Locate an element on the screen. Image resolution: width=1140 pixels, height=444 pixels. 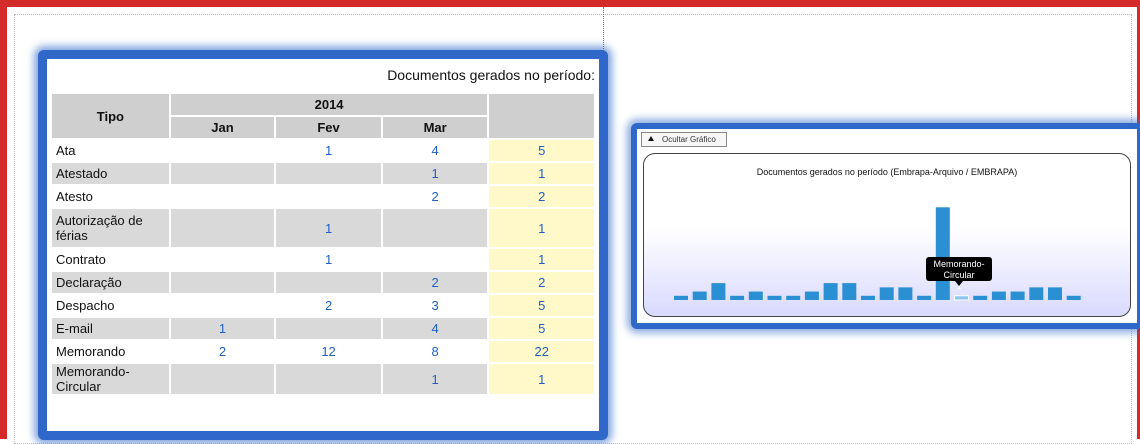
bar-highlighted is located at coordinates (961, 298).